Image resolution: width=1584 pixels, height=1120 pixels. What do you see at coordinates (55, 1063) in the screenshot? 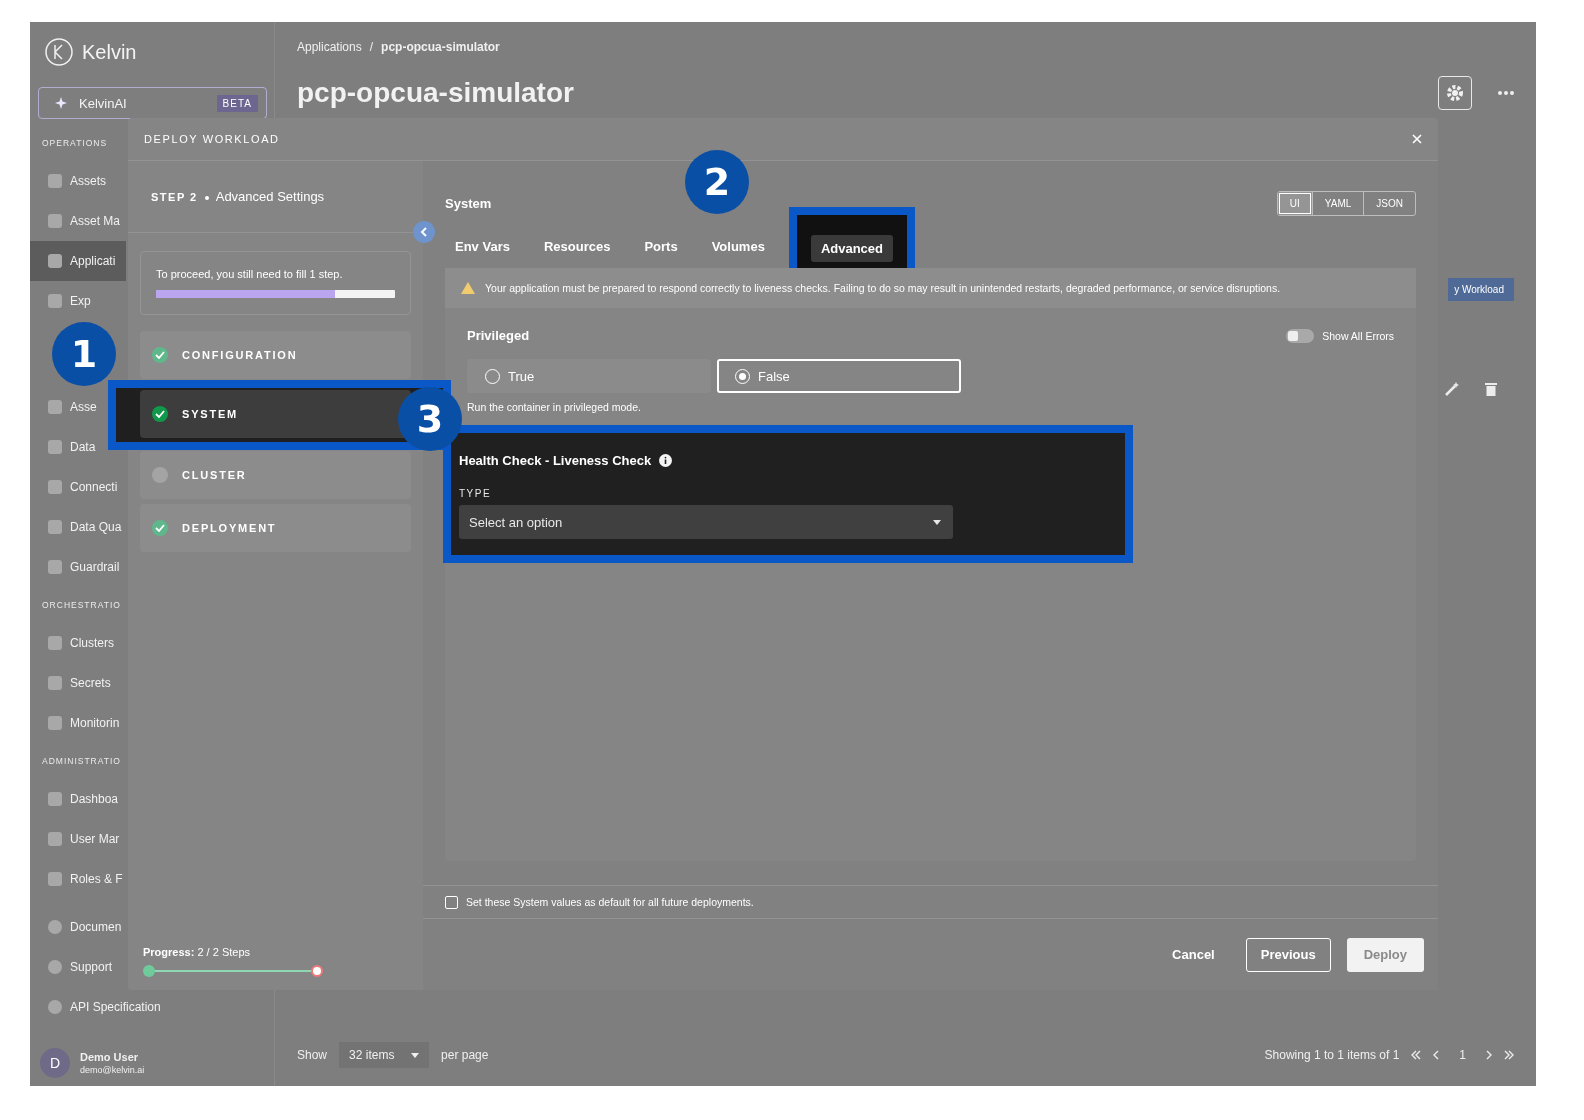
I see `user-avatar: D` at bounding box center [55, 1063].